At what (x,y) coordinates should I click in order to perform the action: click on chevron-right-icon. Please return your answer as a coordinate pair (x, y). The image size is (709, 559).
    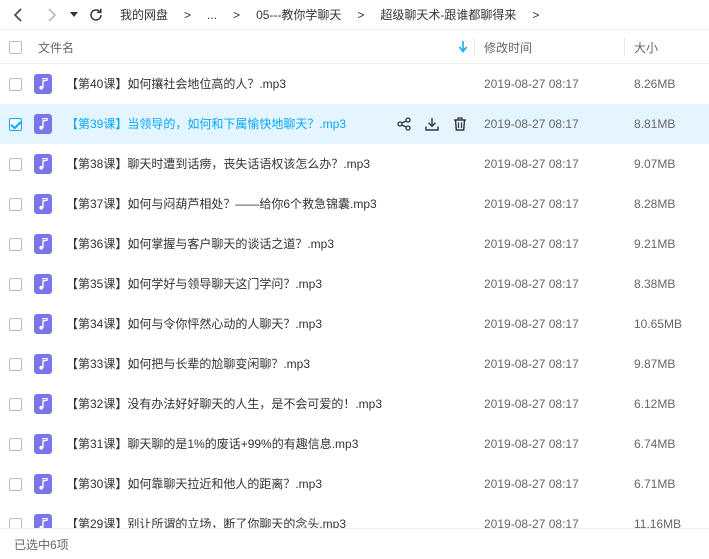
    Looking at the image, I should click on (52, 14).